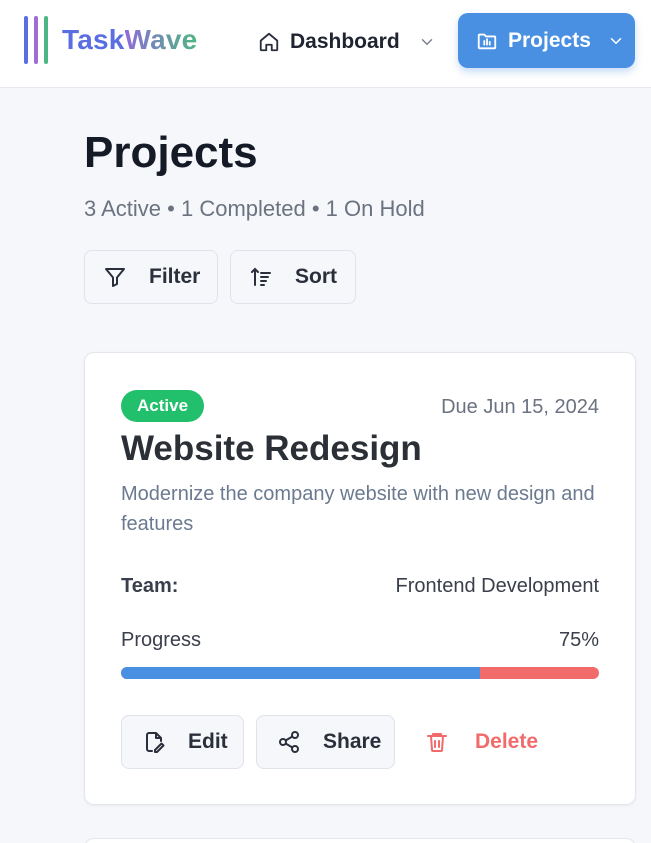  Describe the element at coordinates (115, 277) in the screenshot. I see `filter-icon` at that location.